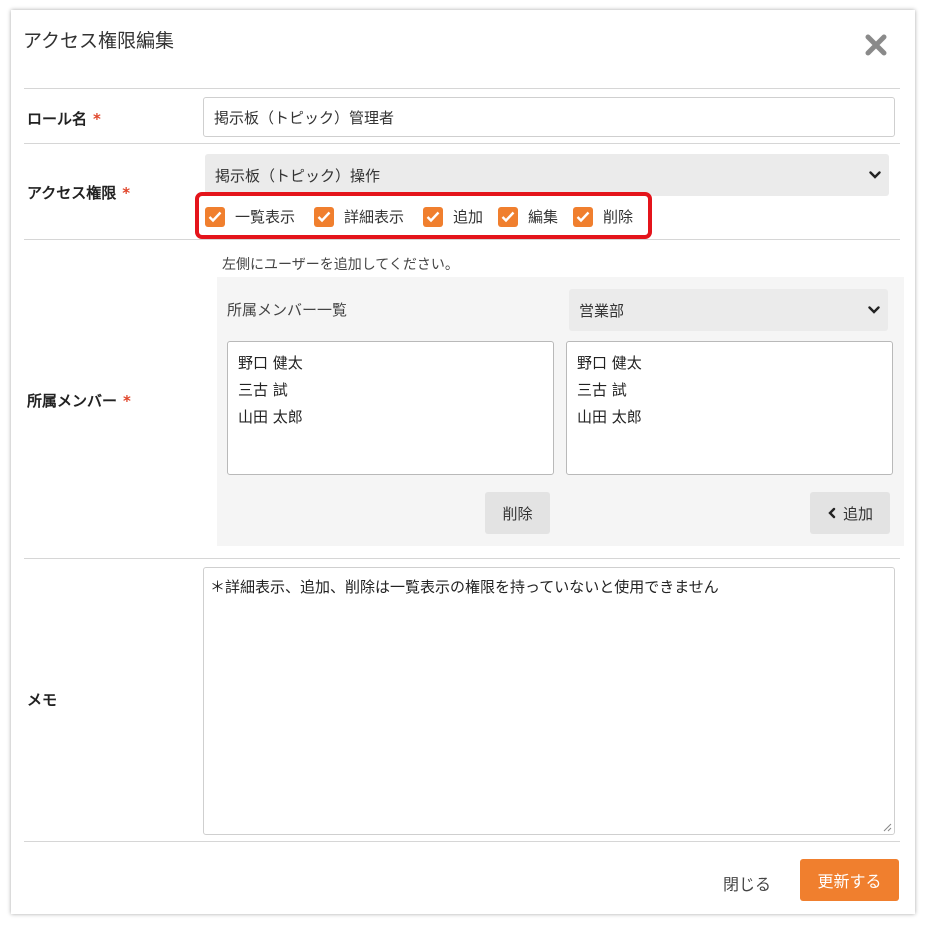 Image resolution: width=928 pixels, height=929 pixels. What do you see at coordinates (453, 216) in the screenshot?
I see `perm-add: 追加` at bounding box center [453, 216].